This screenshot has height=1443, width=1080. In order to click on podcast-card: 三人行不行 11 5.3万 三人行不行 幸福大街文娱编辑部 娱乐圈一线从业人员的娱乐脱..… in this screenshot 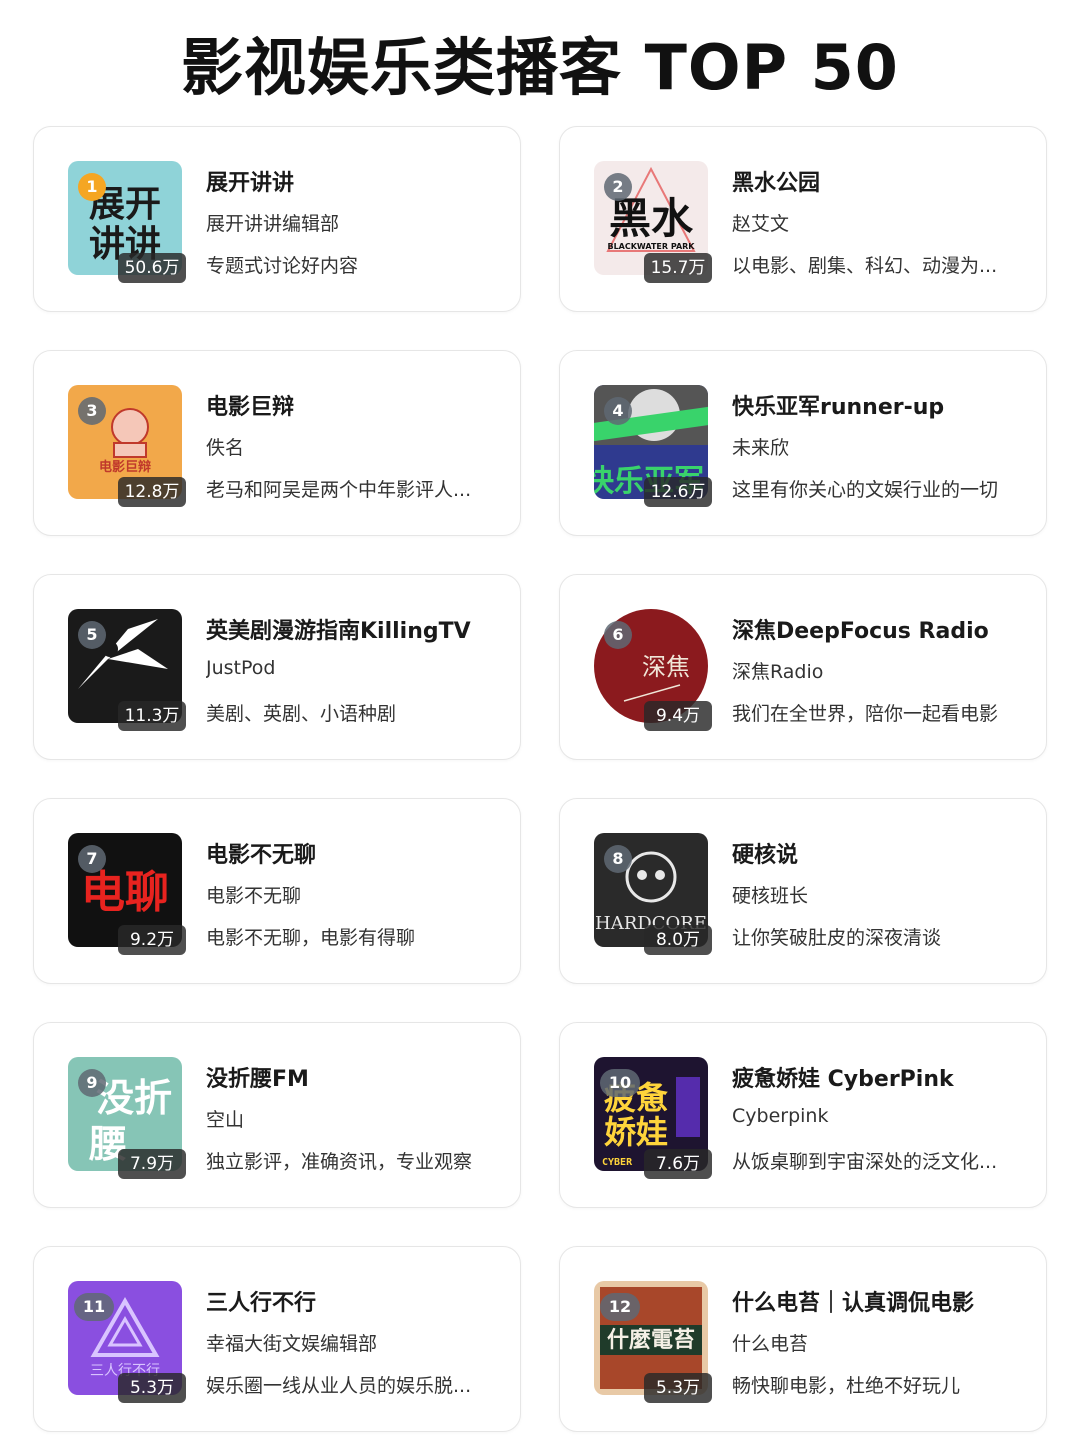, I will do `click(277, 1339)`.